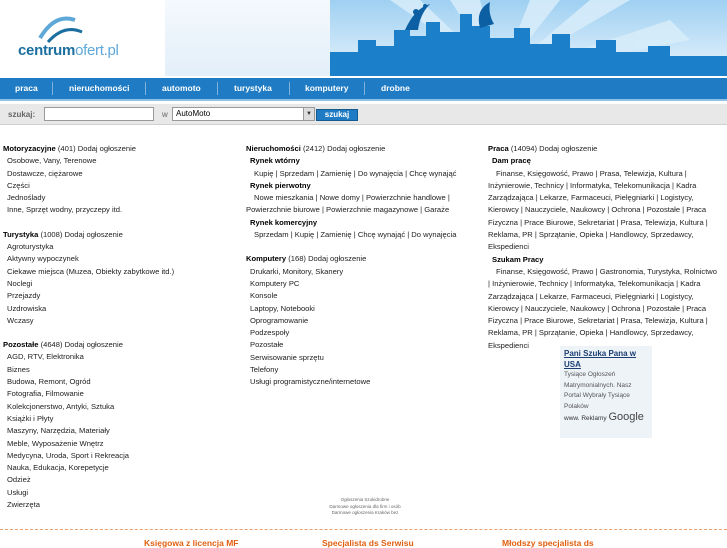 Image resolution: width=727 pixels, height=548 pixels. What do you see at coordinates (88, 444) in the screenshot?
I see `category-link: Meble, Wyposażenie Wnętrz` at bounding box center [88, 444].